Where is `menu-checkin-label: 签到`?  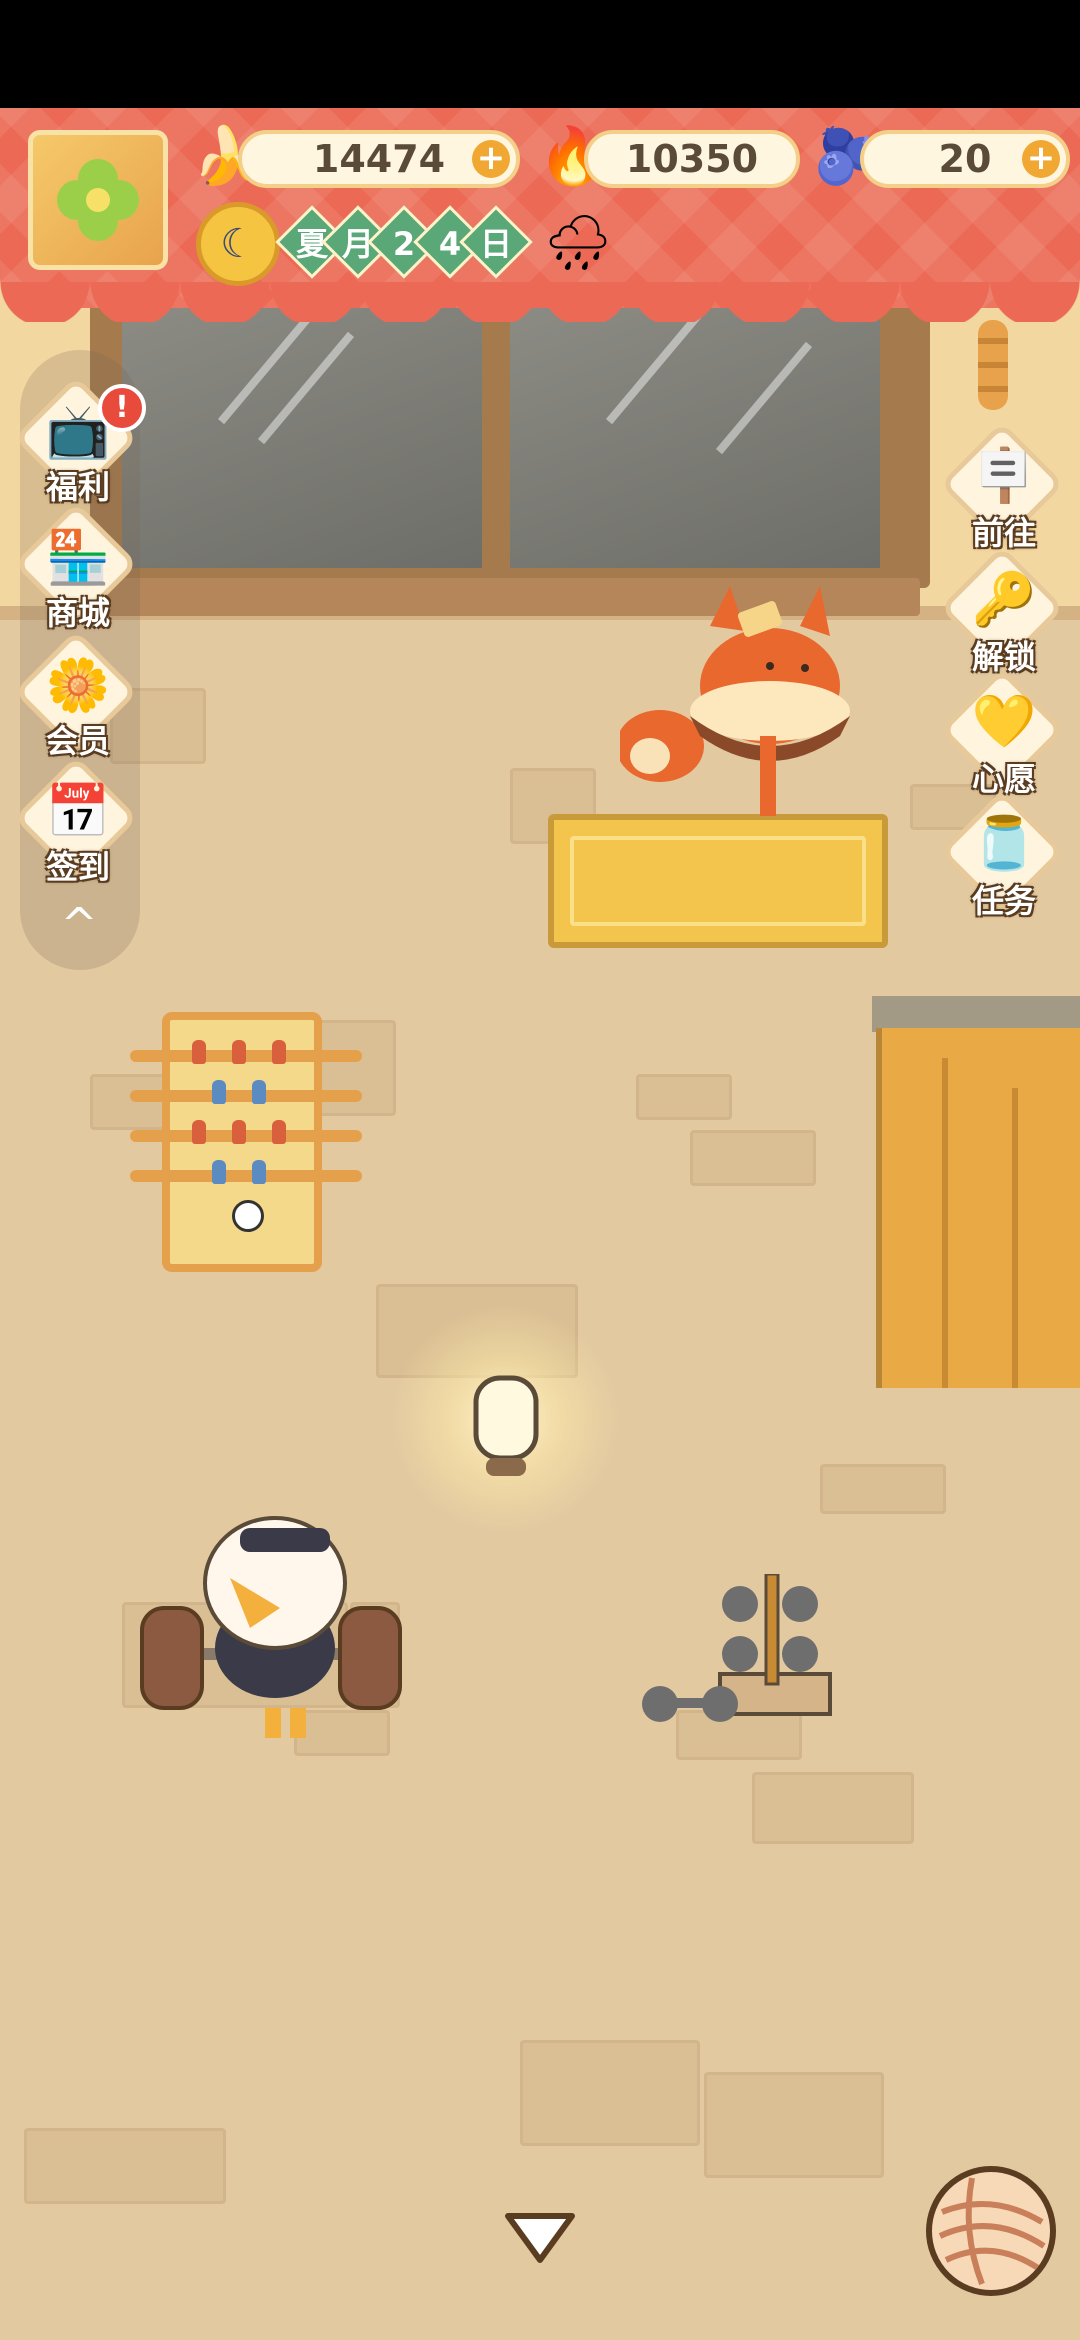 menu-checkin-label: 签到 is located at coordinates (77, 867).